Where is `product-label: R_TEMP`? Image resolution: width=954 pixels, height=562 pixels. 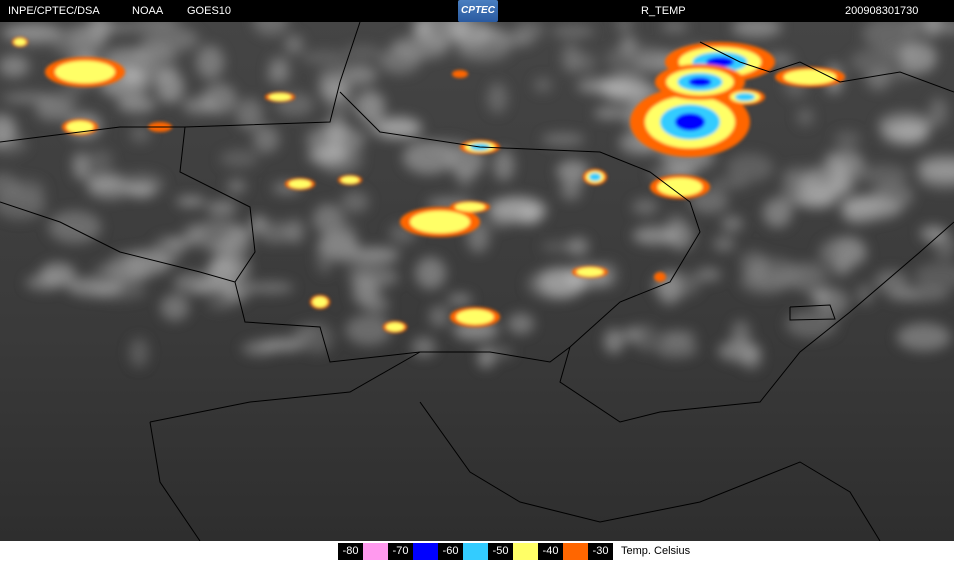
product-label: R_TEMP is located at coordinates (663, 11).